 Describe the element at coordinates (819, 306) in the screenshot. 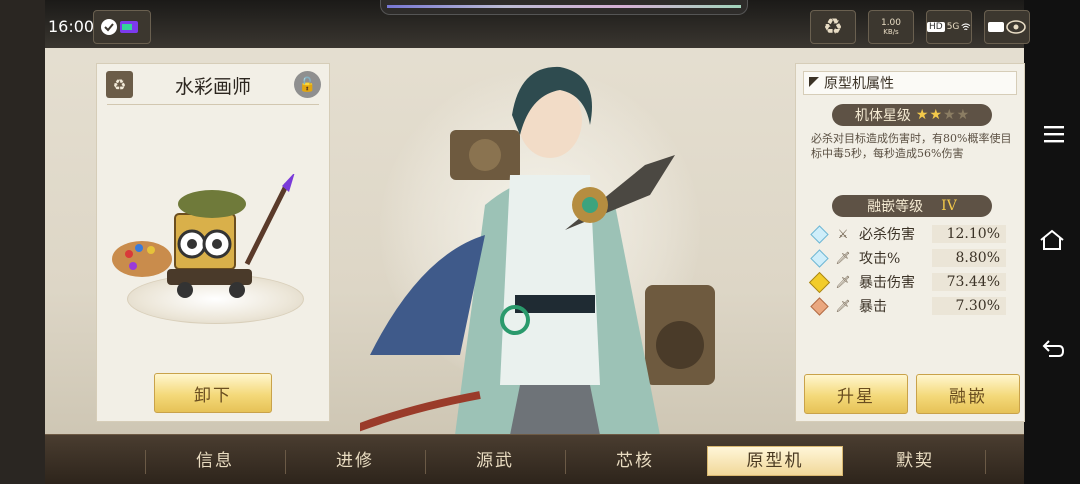

I see `orange-gem-icon` at that location.